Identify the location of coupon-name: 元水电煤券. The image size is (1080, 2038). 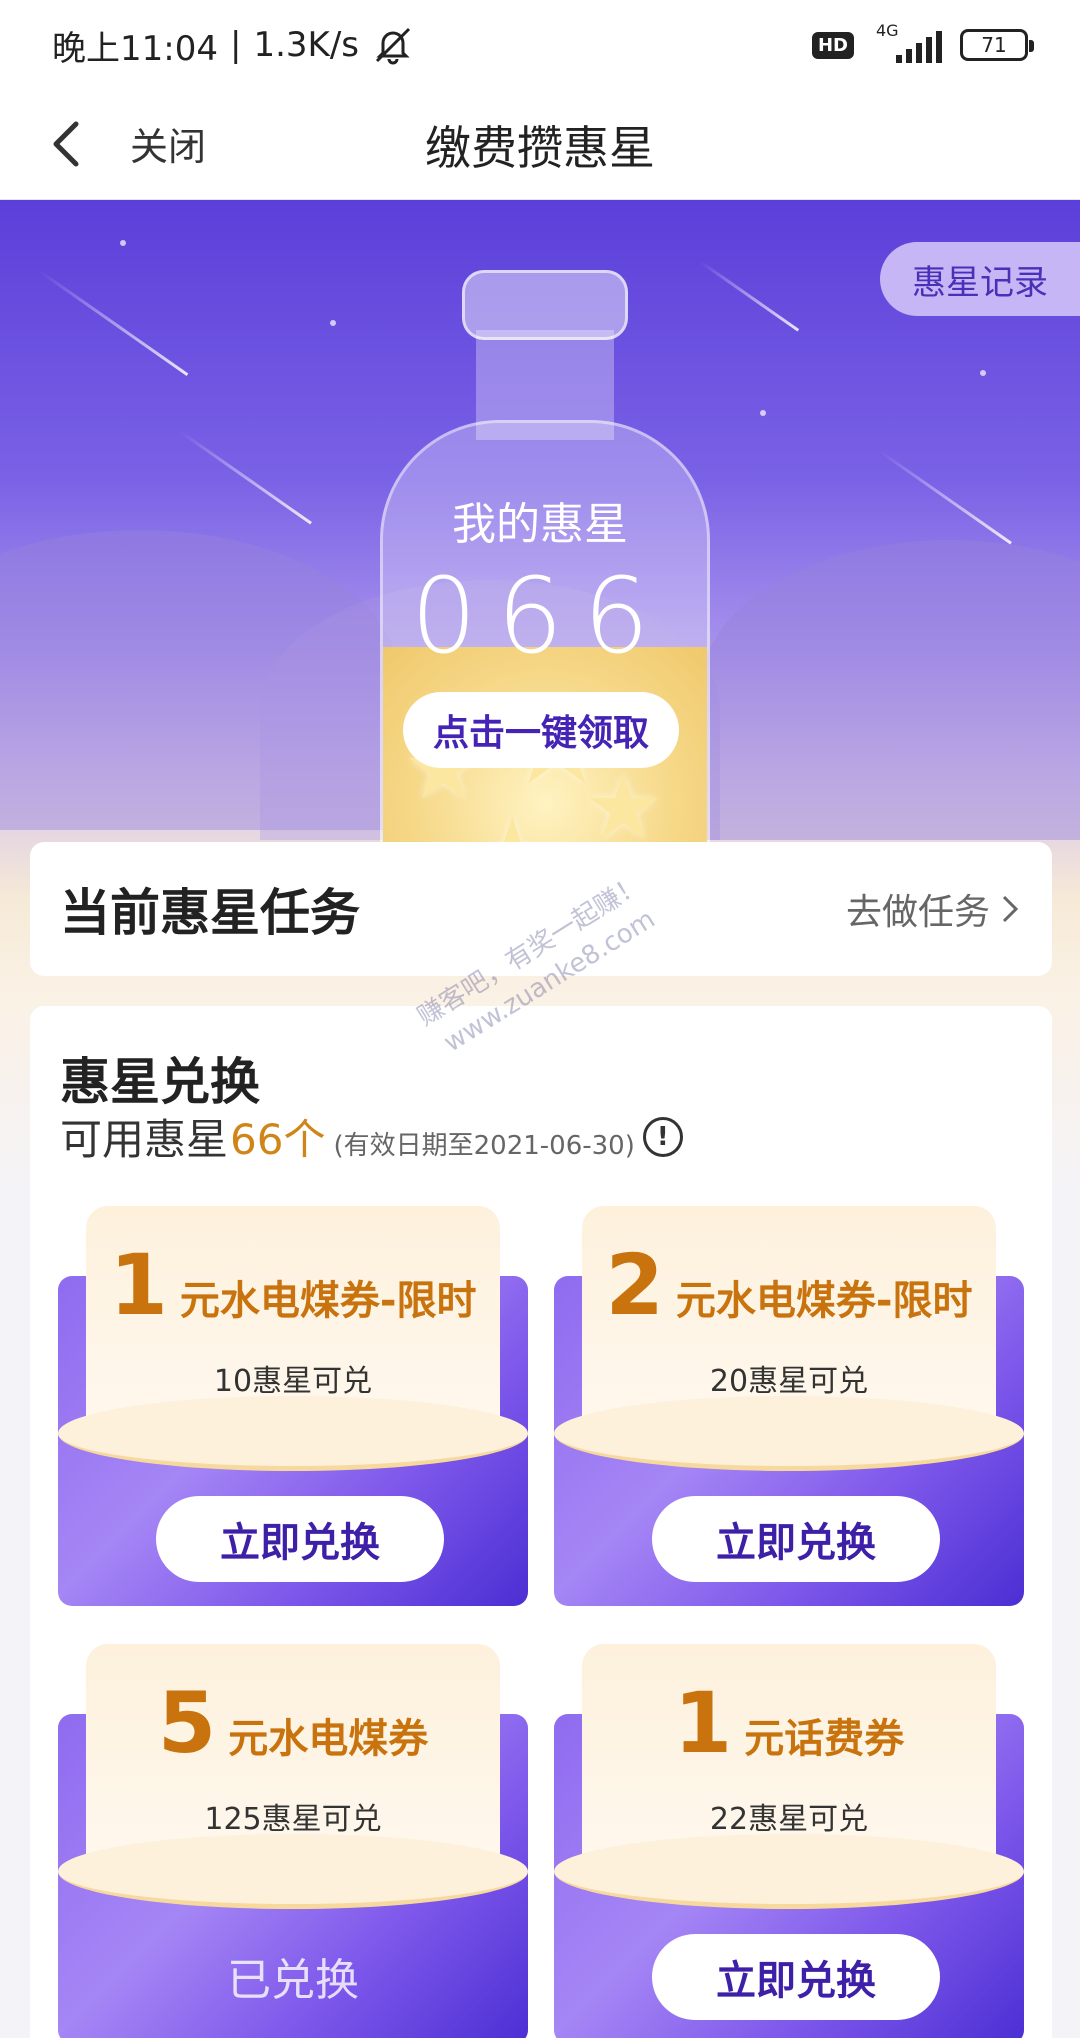
(328, 1739).